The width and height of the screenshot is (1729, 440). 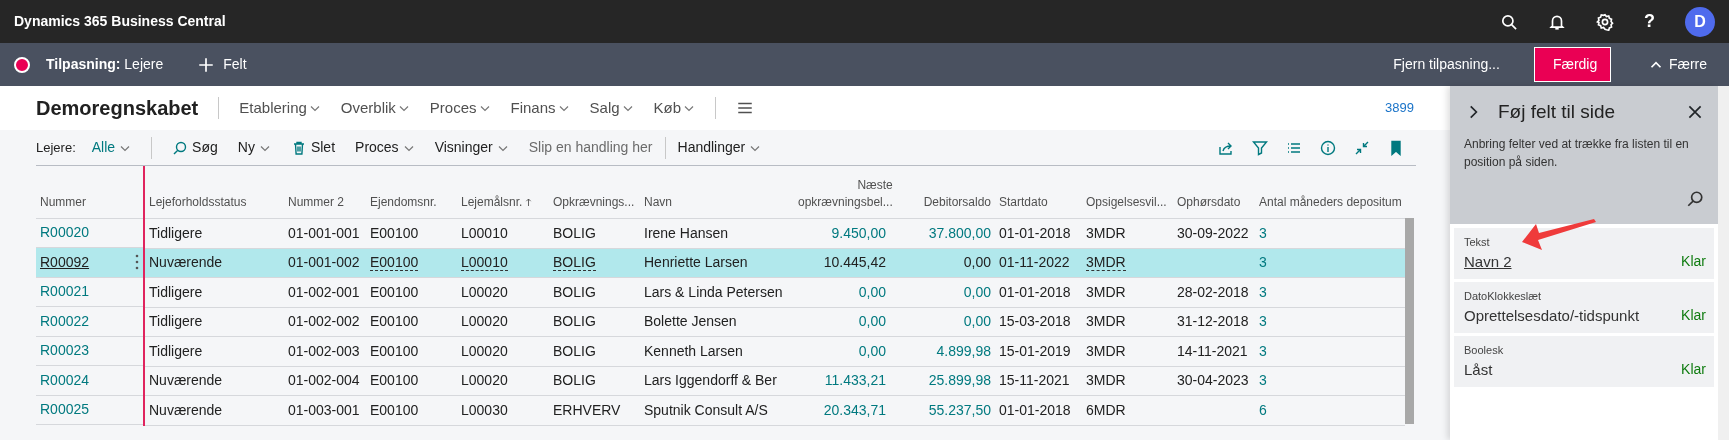 What do you see at coordinates (324, 380) in the screenshot?
I see `table-cell: 01-002-004` at bounding box center [324, 380].